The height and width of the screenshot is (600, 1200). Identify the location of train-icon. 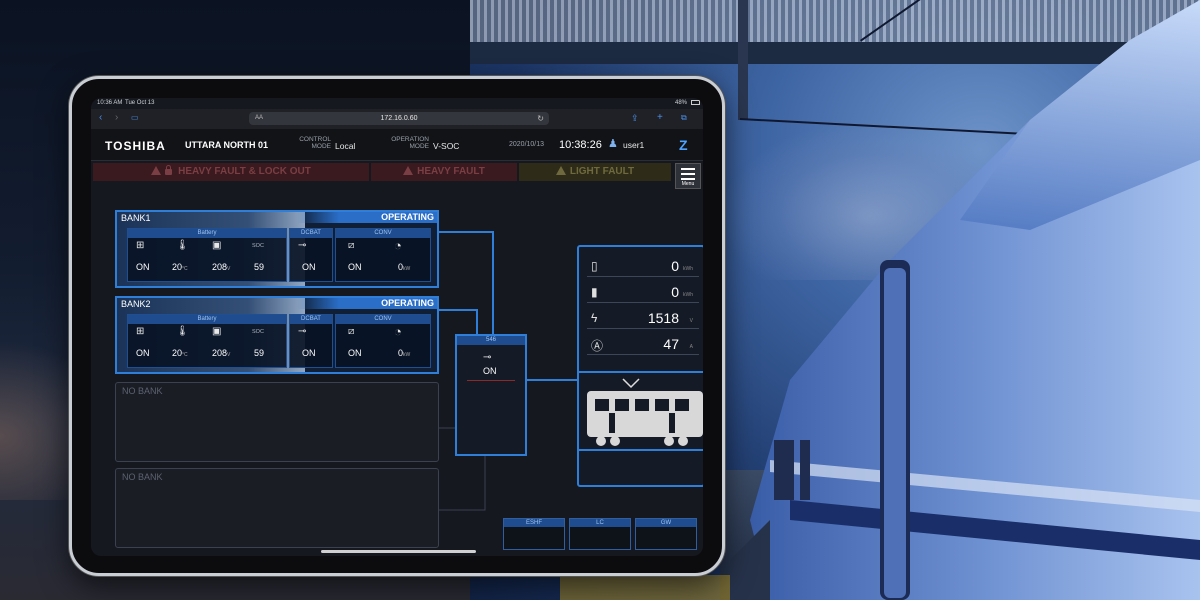
(645, 412).